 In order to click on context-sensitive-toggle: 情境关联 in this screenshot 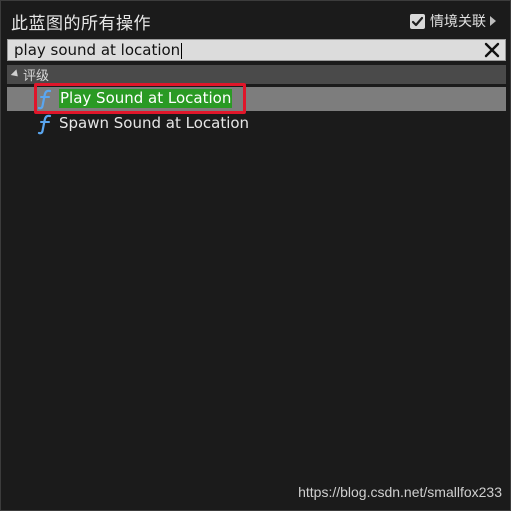, I will do `click(453, 21)`.